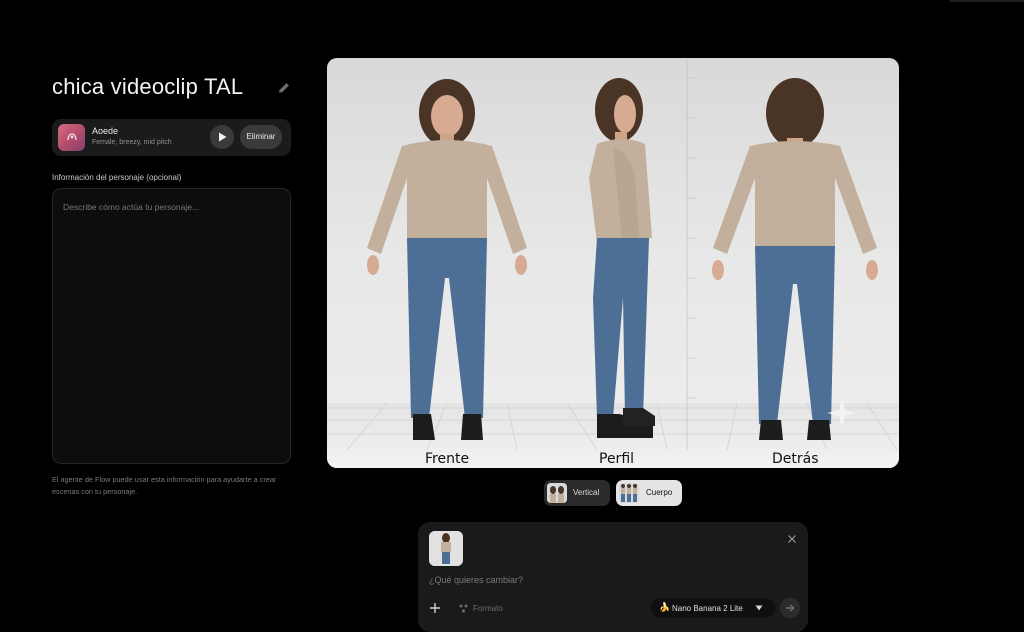 The width and height of the screenshot is (1024, 632). Describe the element at coordinates (488, 608) in the screenshot. I see `format-button: Formato` at that location.